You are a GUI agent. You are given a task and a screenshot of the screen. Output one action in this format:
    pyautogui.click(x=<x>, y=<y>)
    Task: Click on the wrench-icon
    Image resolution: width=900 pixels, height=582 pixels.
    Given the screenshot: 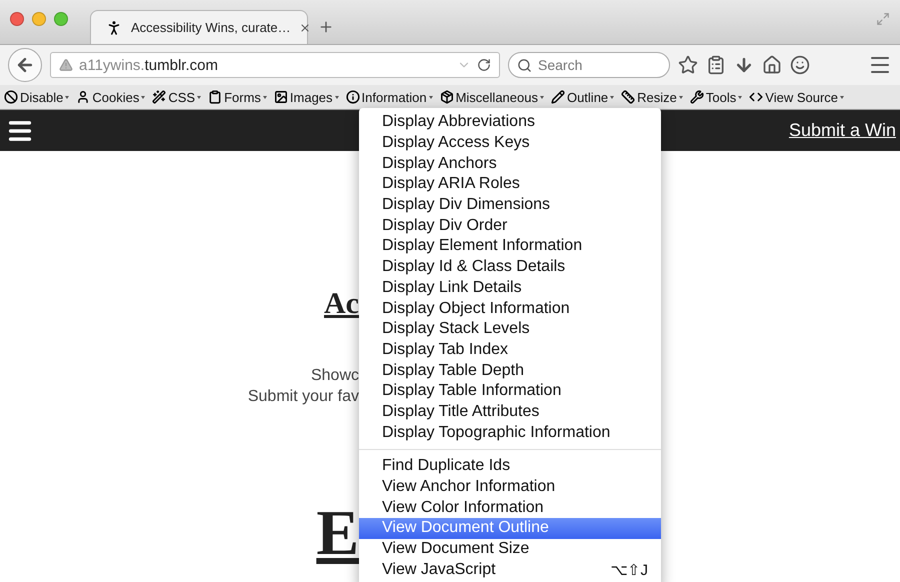 What is the action you would take?
    pyautogui.click(x=697, y=97)
    